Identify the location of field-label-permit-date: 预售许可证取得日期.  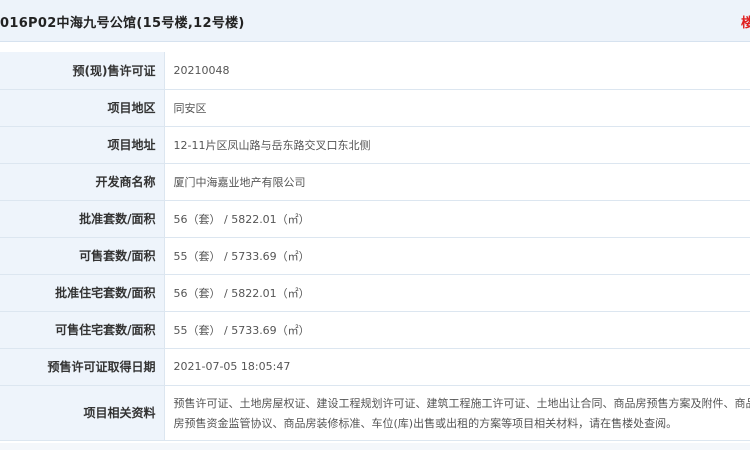
(82, 367).